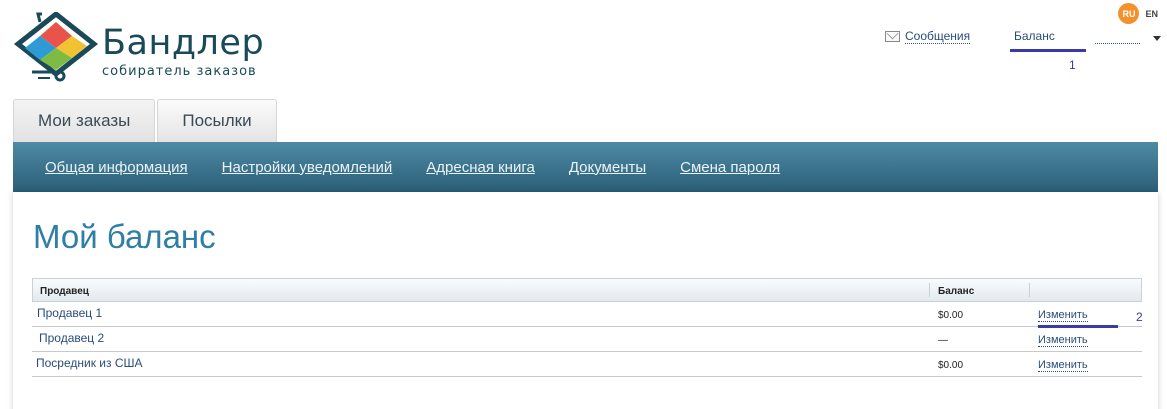  I want to click on column-header-balance: Баланс, so click(956, 291).